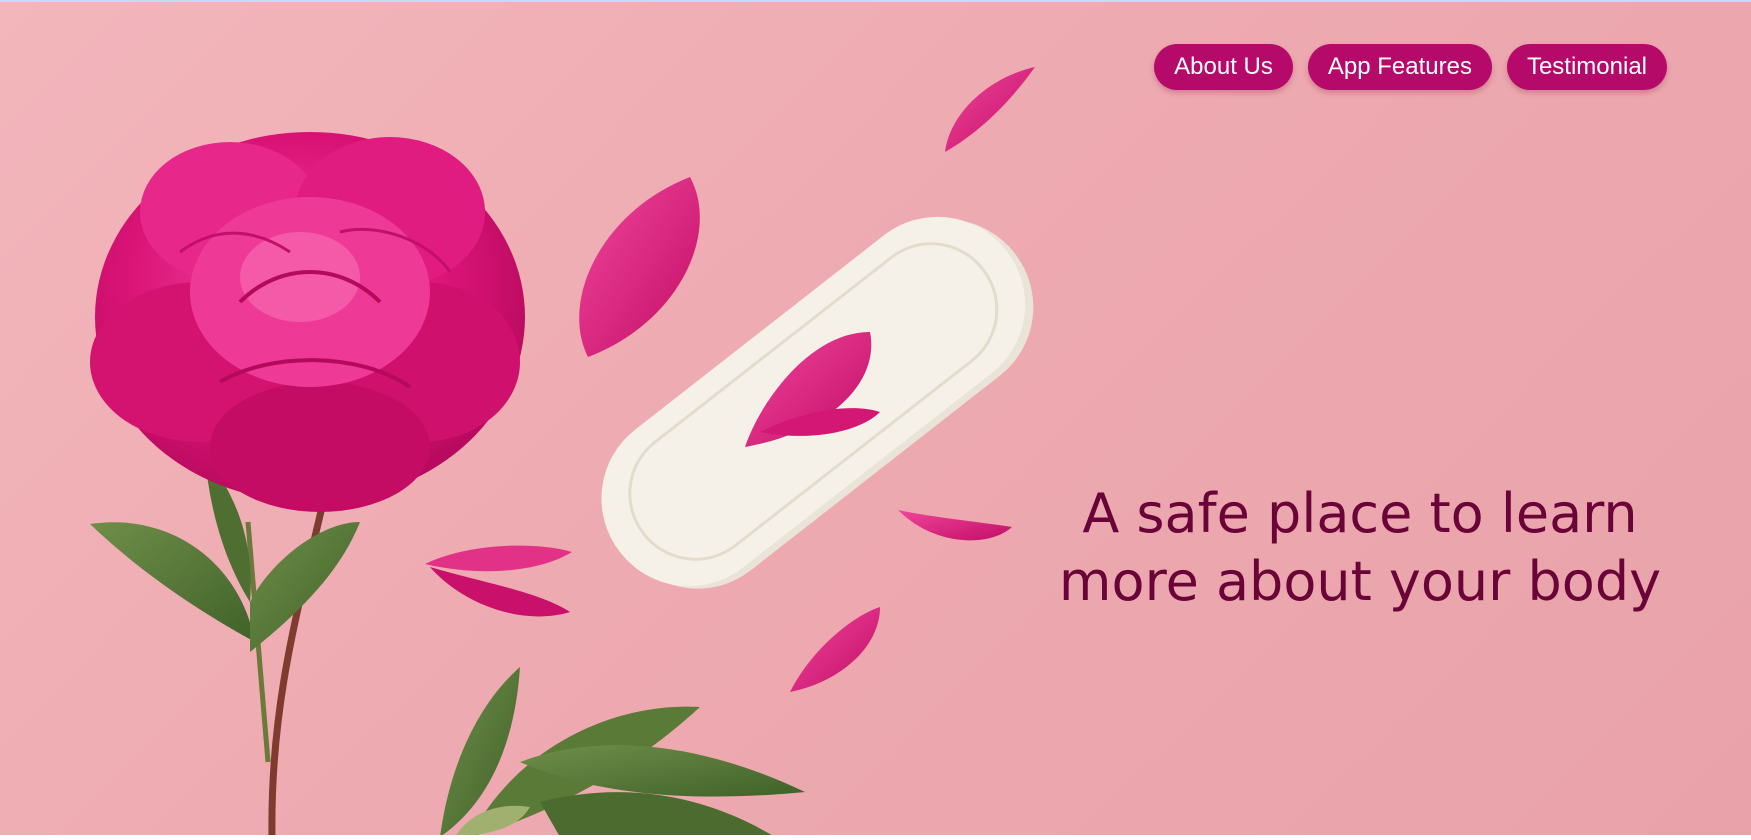 This screenshot has width=1751, height=840. I want to click on nav-testimonial-button: Testimonial, so click(1586, 67).